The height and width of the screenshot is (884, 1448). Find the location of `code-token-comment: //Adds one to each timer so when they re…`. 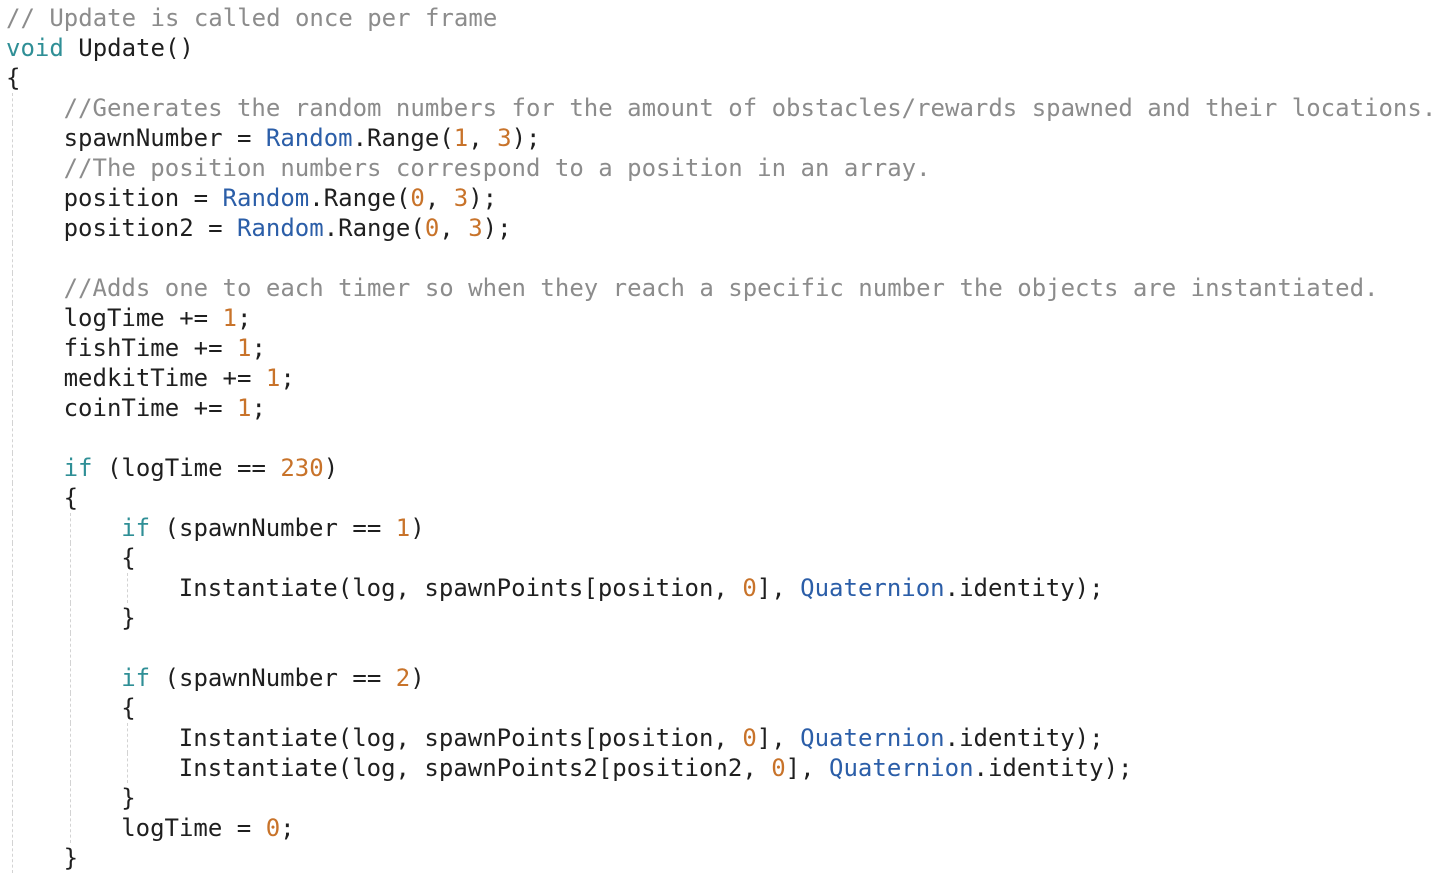

code-token-comment: //Adds one to each timer so when they re… is located at coordinates (721, 288).